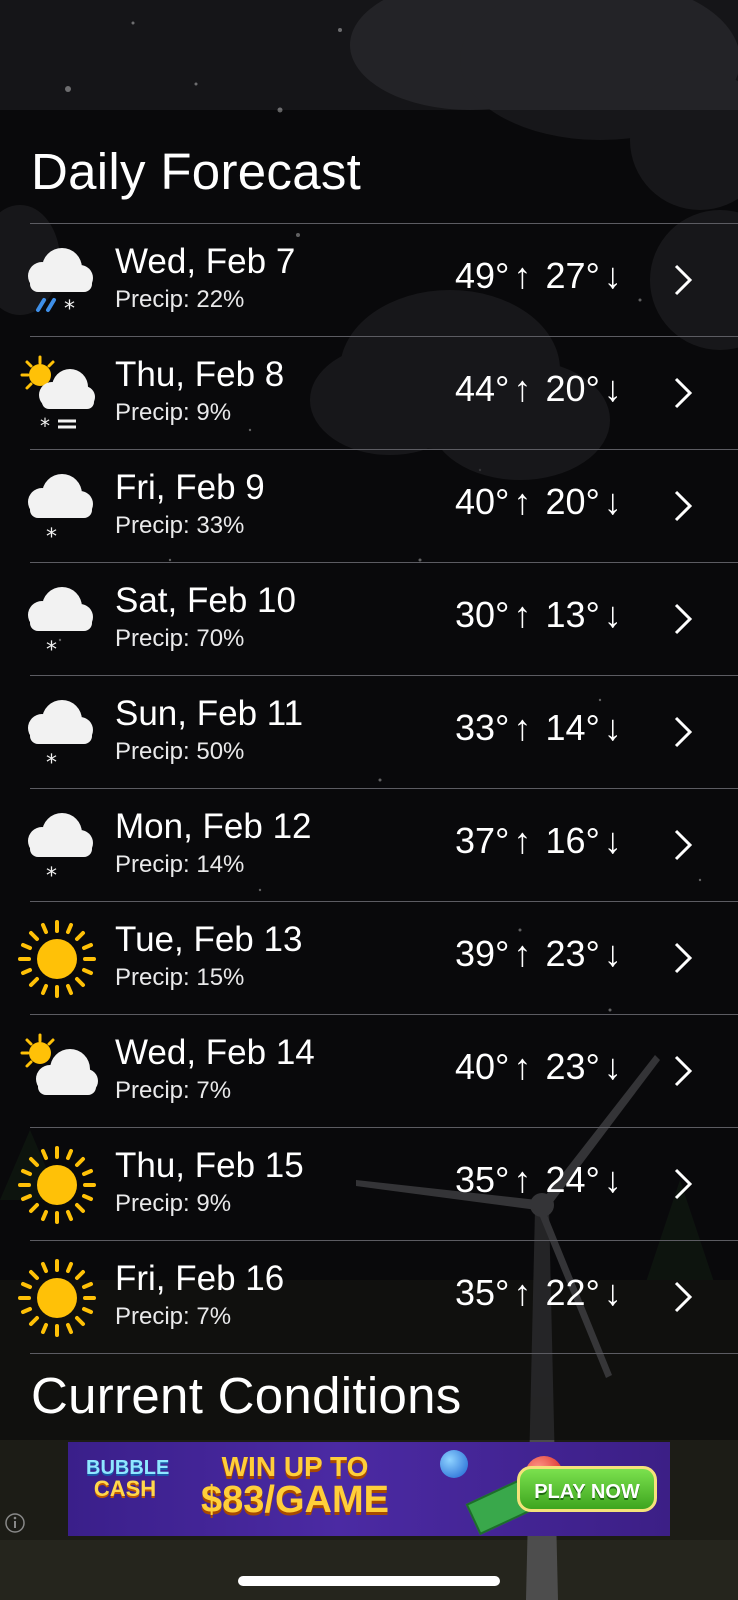 Image resolution: width=738 pixels, height=1600 pixels. What do you see at coordinates (57, 396) in the screenshot?
I see `partly-cloudy-snow-fog-icon: *` at bounding box center [57, 396].